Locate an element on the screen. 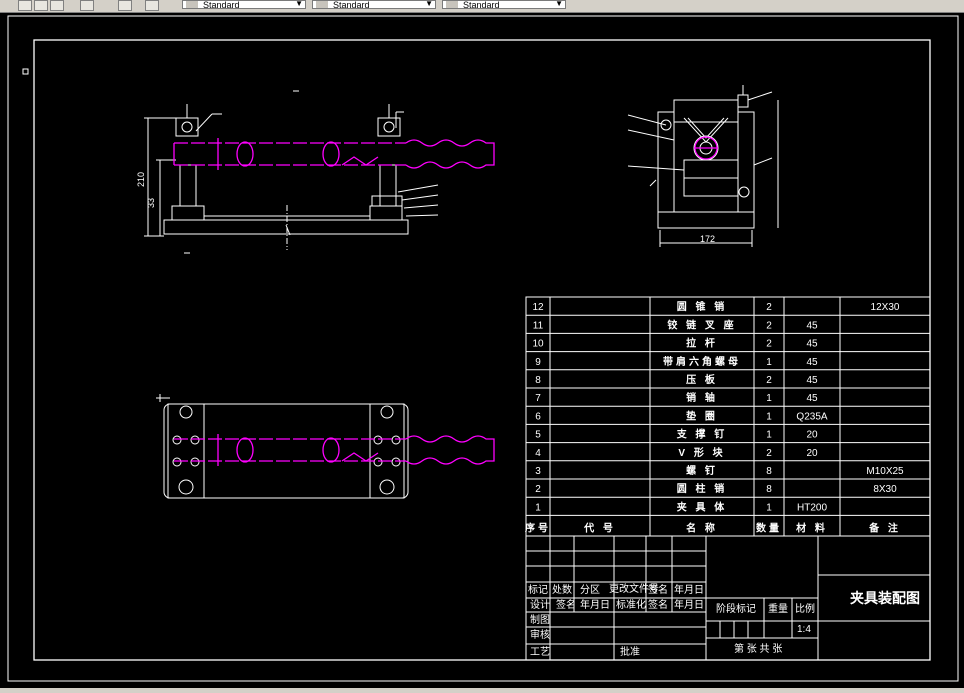 This screenshot has height=693, width=964. tb-weight: 重量 is located at coordinates (778, 608).